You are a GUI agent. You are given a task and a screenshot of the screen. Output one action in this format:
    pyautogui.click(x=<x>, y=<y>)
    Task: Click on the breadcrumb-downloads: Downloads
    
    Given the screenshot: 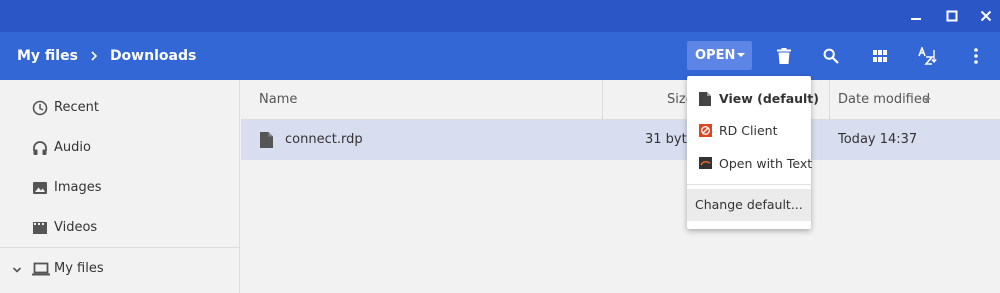 What is the action you would take?
    pyautogui.click(x=153, y=56)
    